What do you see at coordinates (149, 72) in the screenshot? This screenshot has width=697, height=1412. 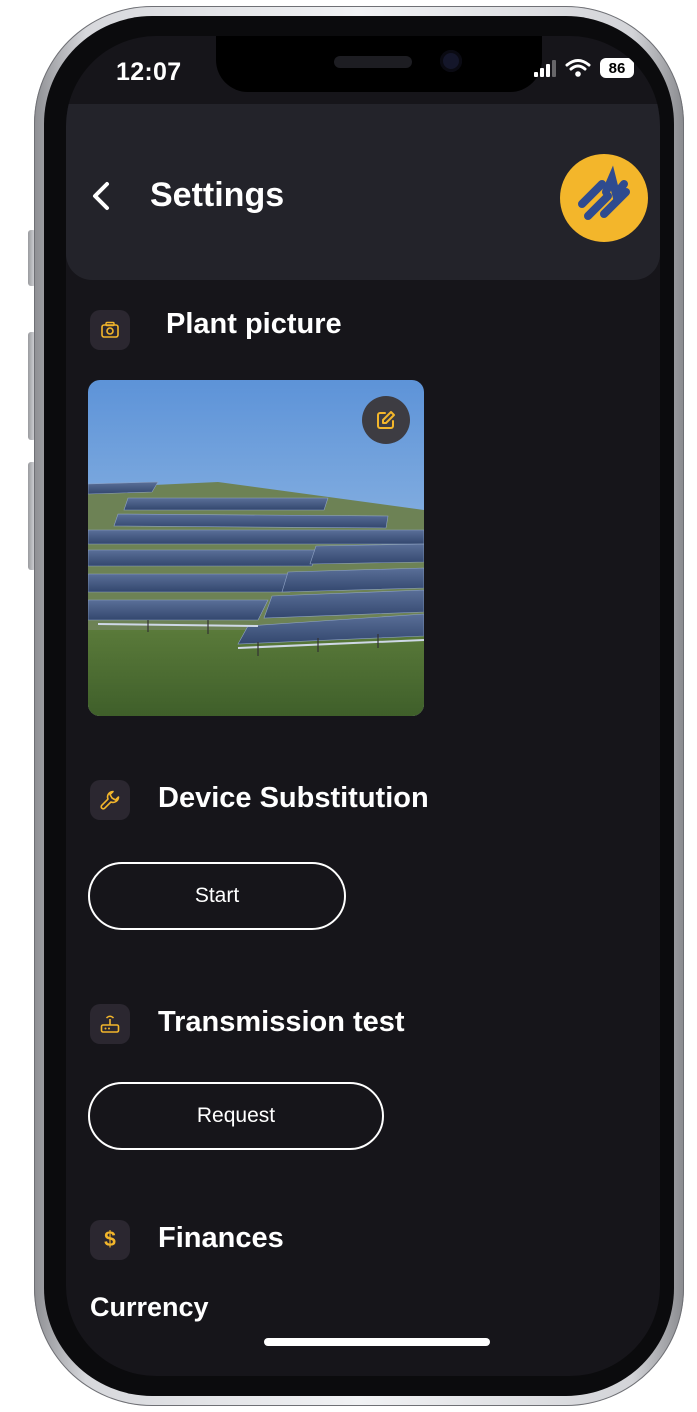 I see `status-time: 12:07` at bounding box center [149, 72].